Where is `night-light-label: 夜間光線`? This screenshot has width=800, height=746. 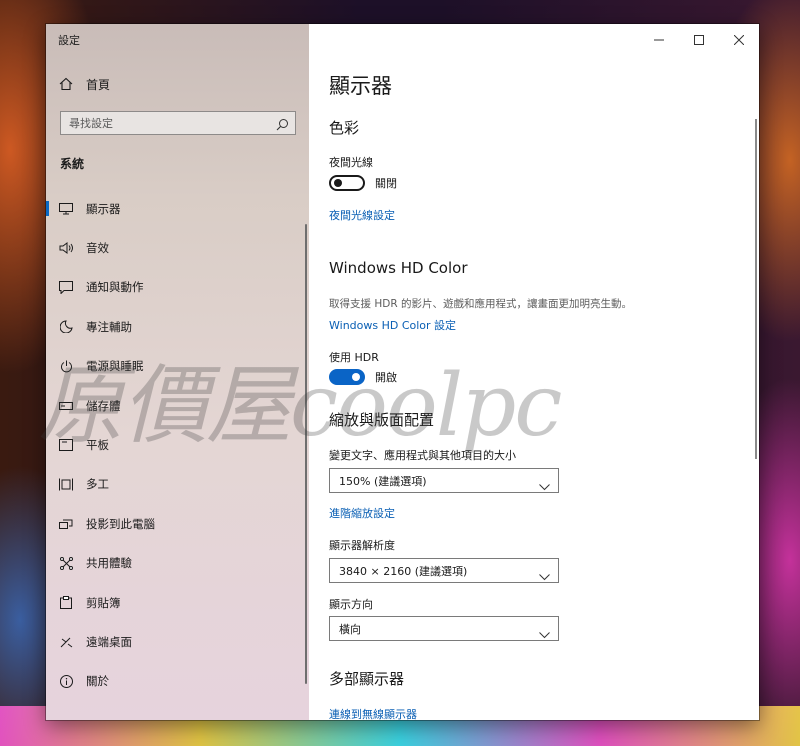
night-light-label: 夜間光線 is located at coordinates (351, 162).